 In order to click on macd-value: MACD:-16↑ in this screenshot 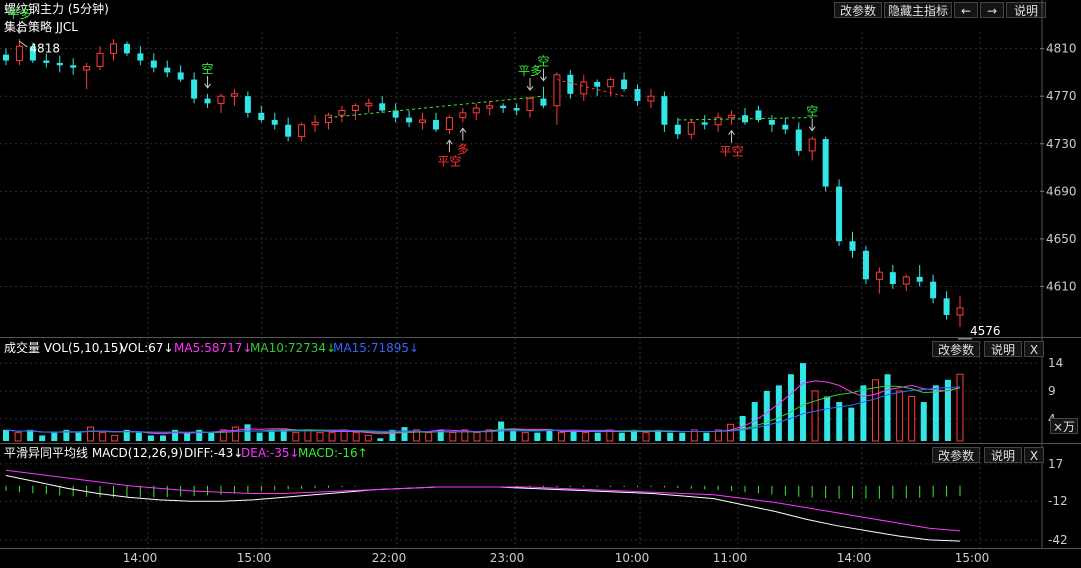, I will do `click(333, 453)`.